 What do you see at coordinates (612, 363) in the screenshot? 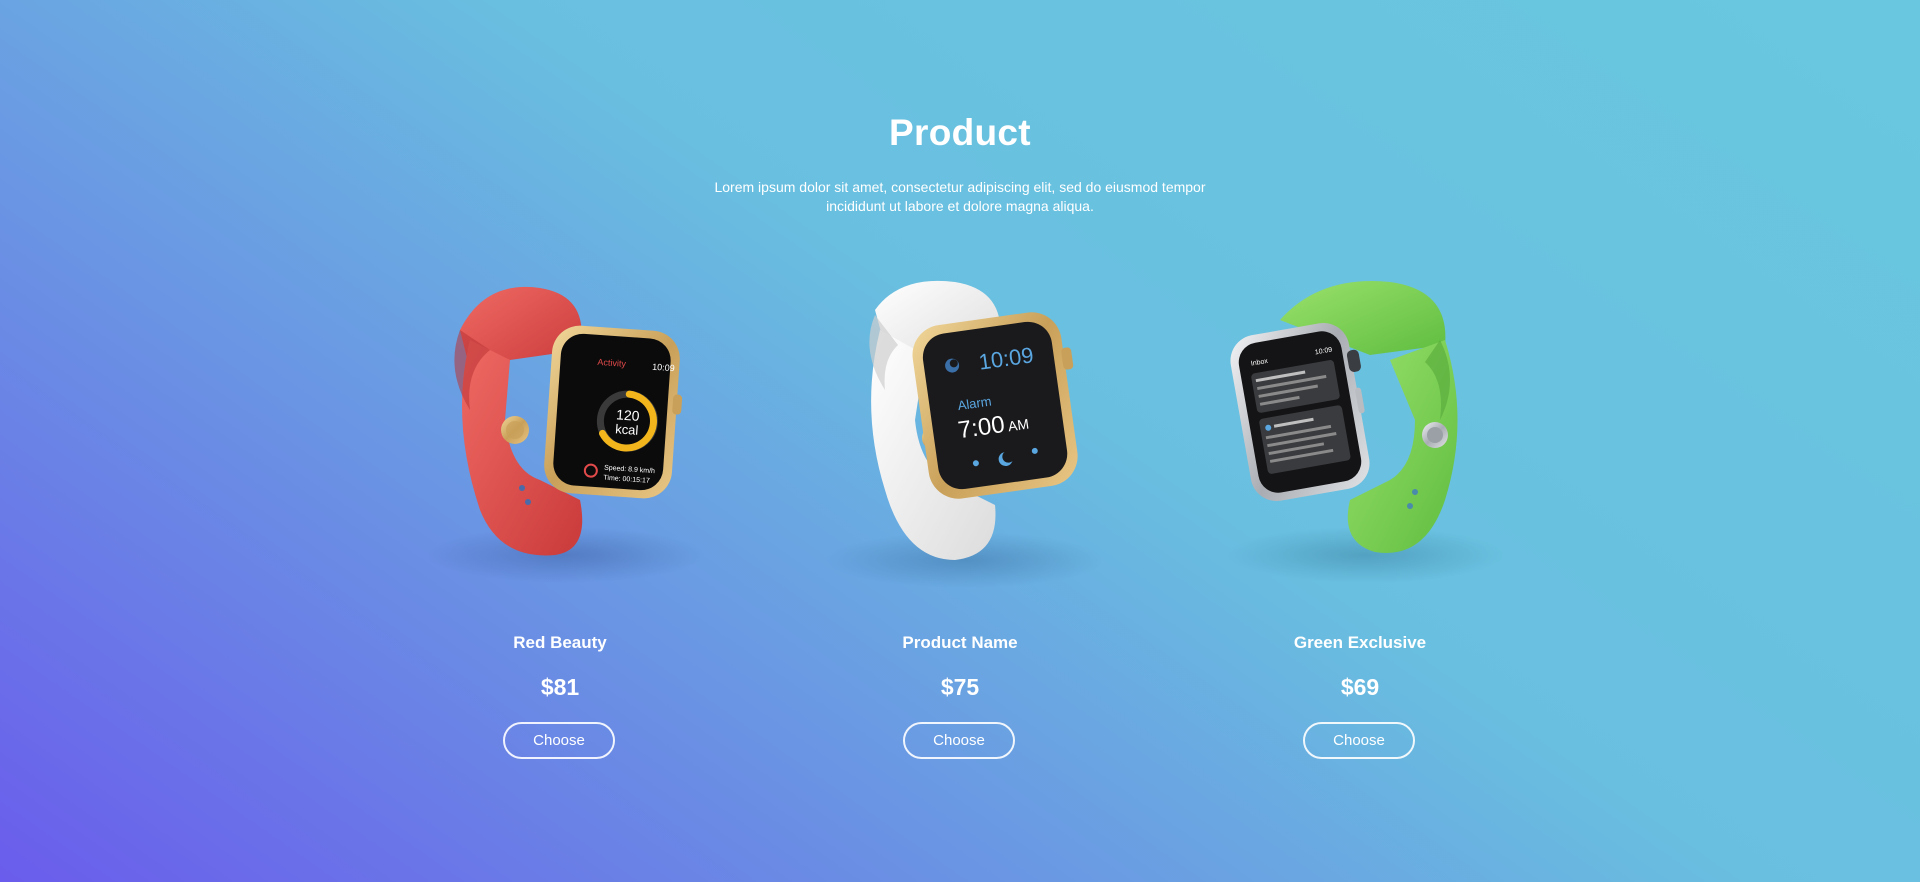
I see `svg-text: Activity` at bounding box center [612, 363].